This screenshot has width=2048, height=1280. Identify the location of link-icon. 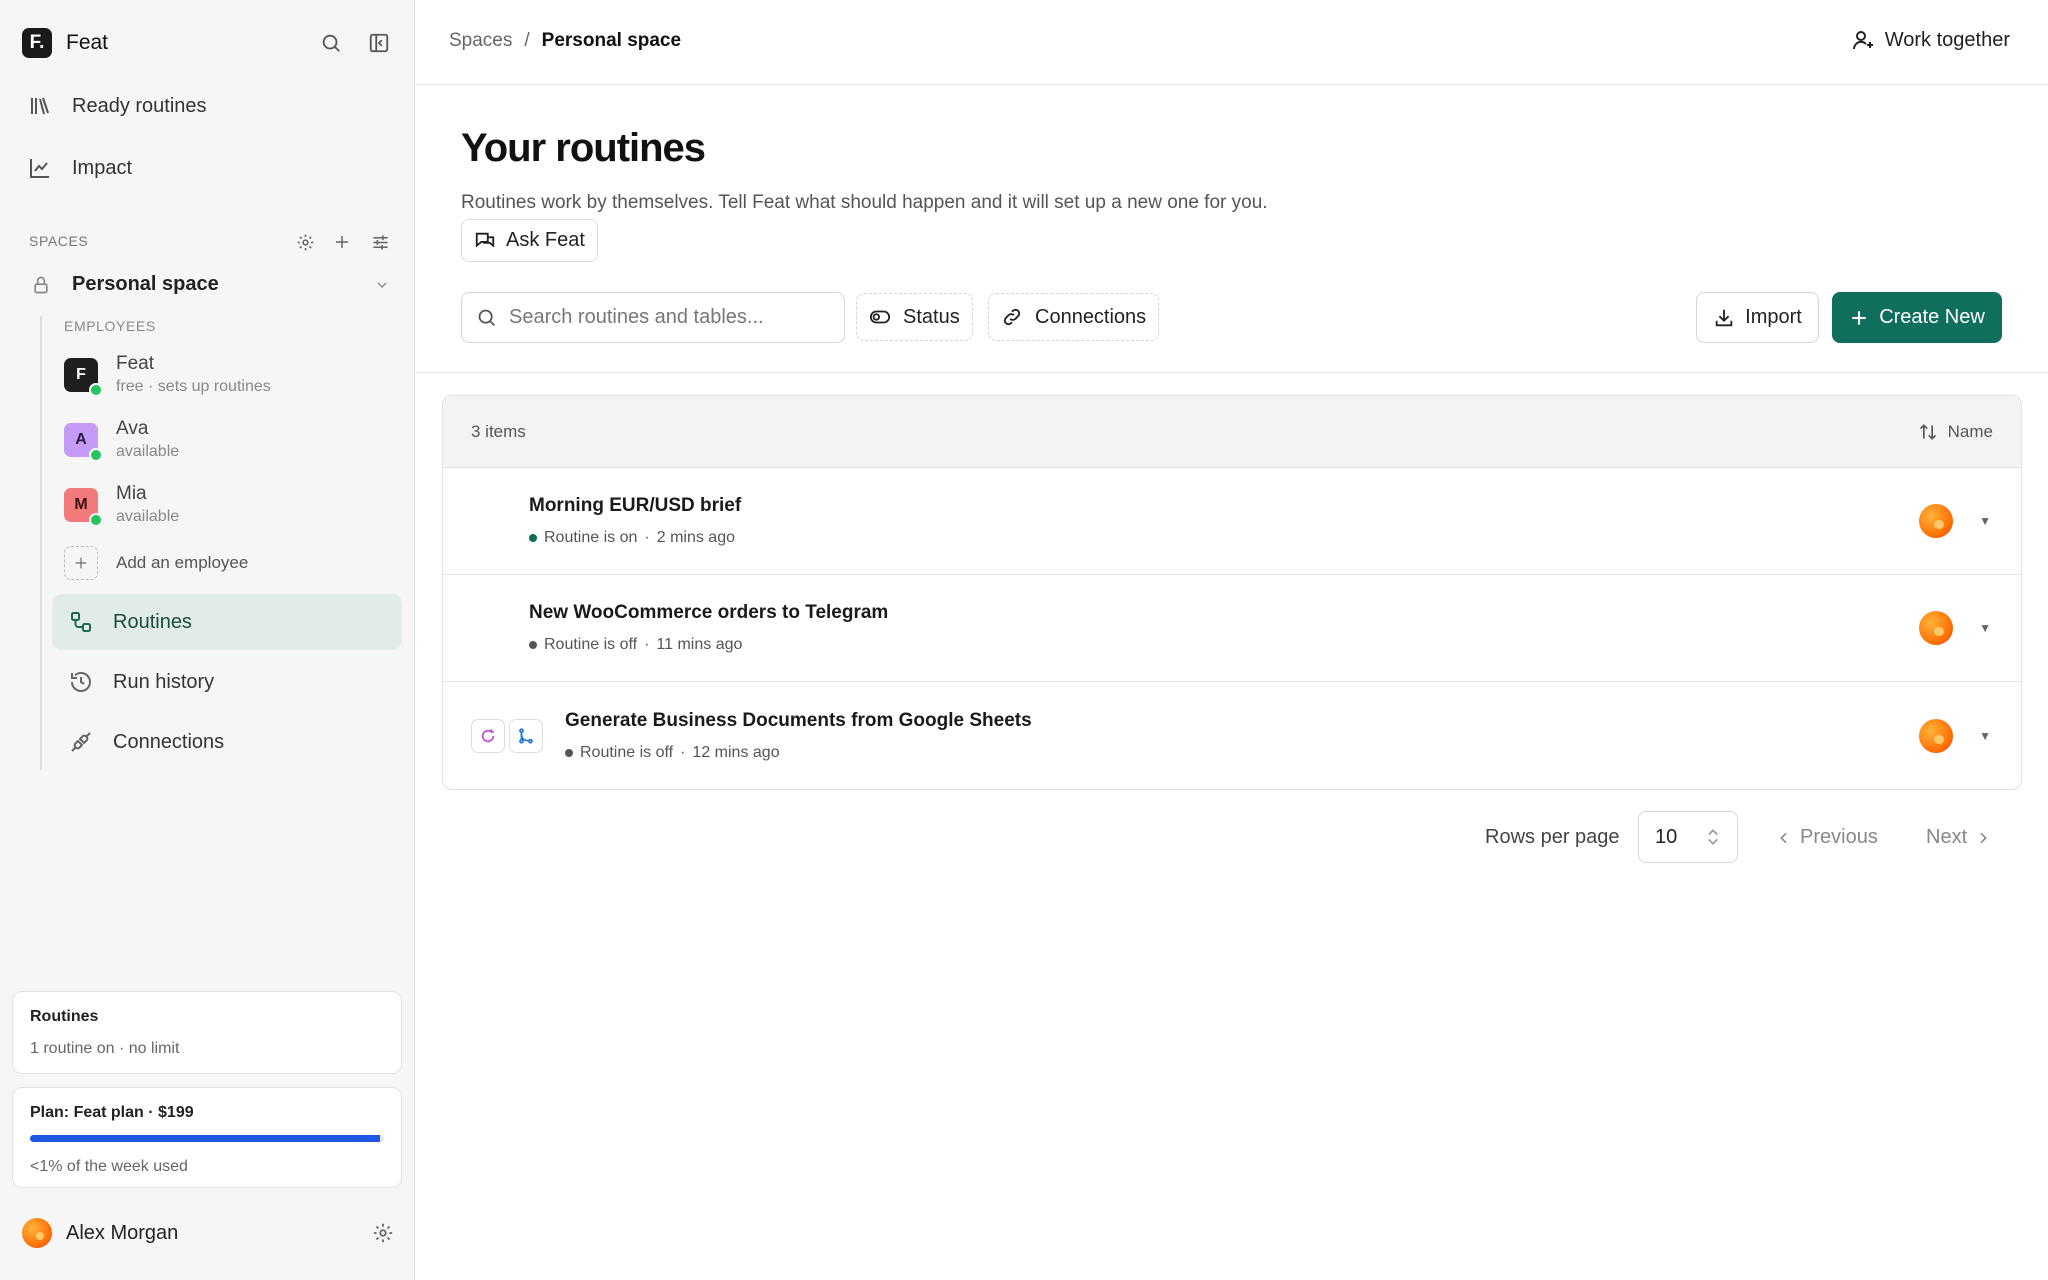
(1012, 317).